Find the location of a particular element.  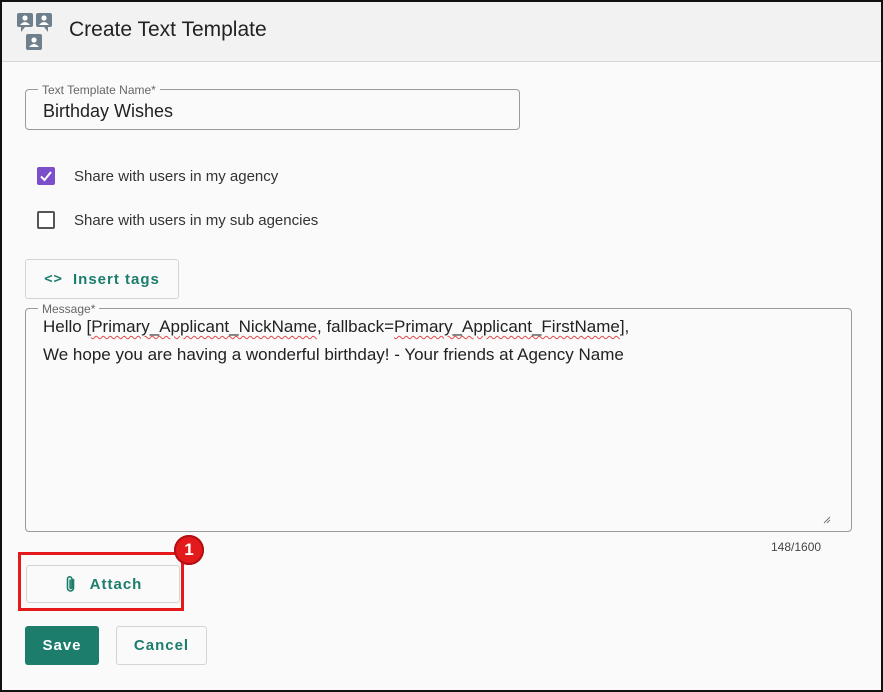

message-text: ], is located at coordinates (624, 326).